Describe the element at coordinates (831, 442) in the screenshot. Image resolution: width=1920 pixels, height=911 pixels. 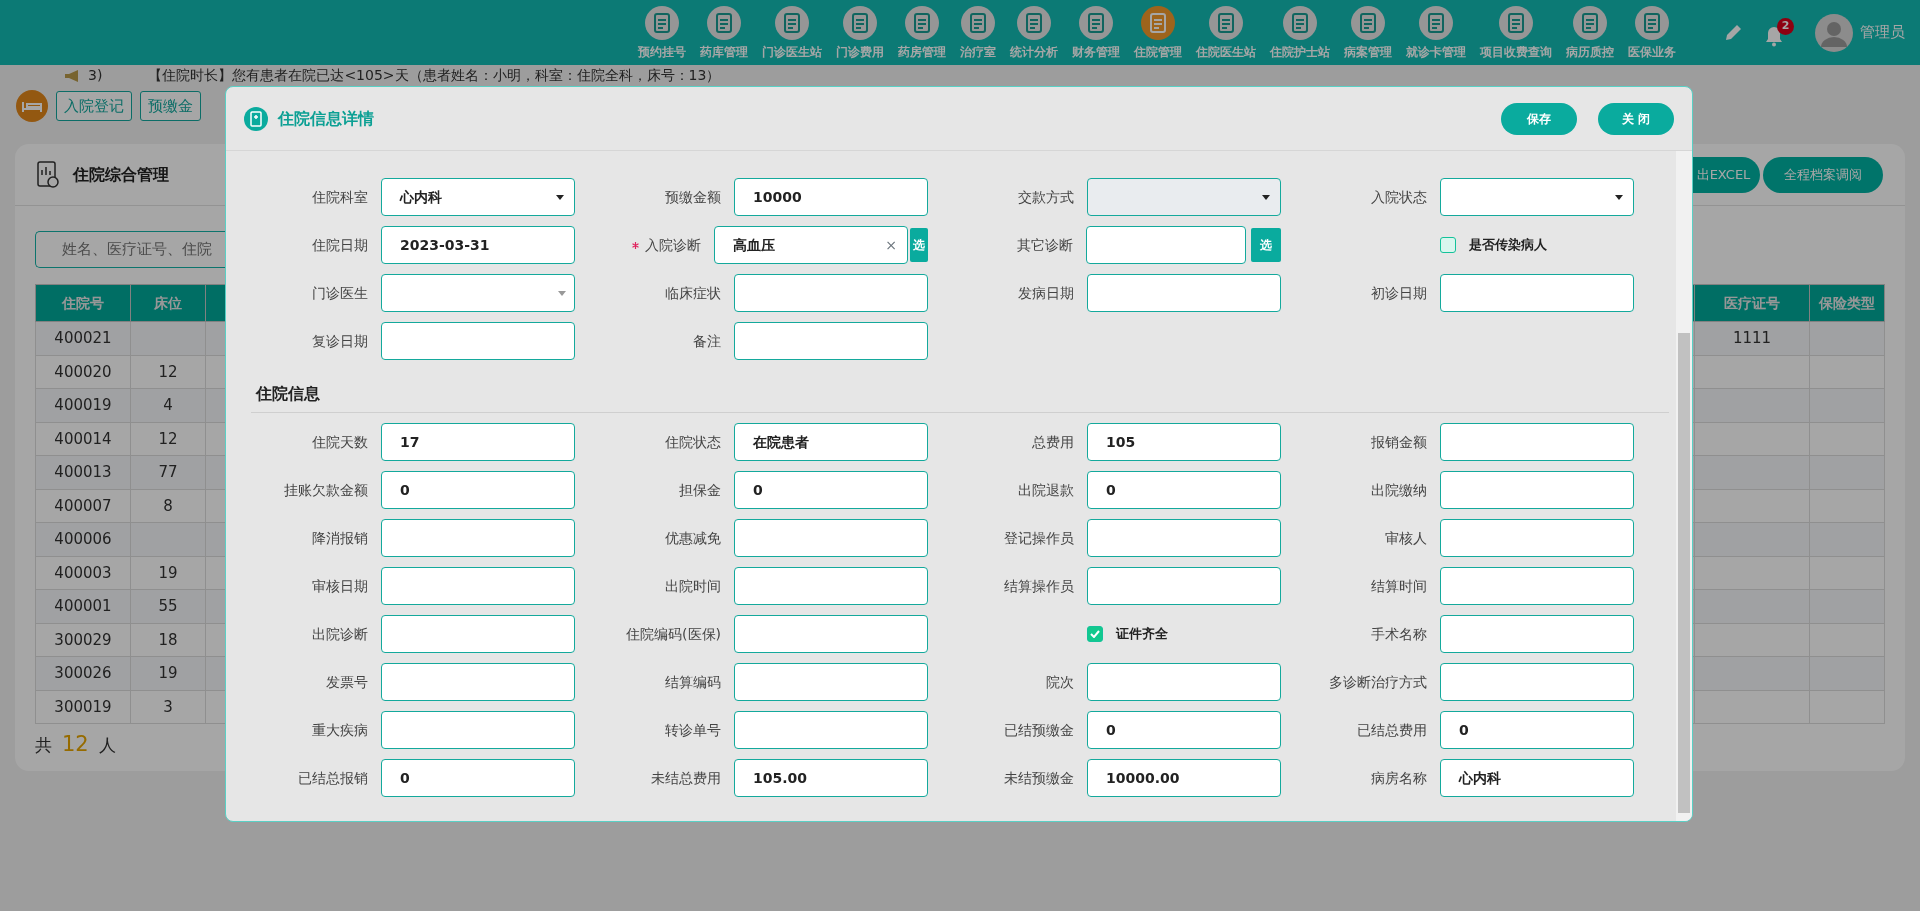
I see `input-field: 在院患者` at that location.